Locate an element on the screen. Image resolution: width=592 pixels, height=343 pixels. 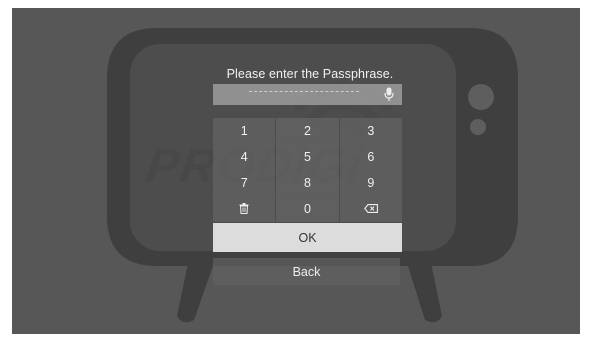
tv-leg-left is located at coordinates (195, 293).